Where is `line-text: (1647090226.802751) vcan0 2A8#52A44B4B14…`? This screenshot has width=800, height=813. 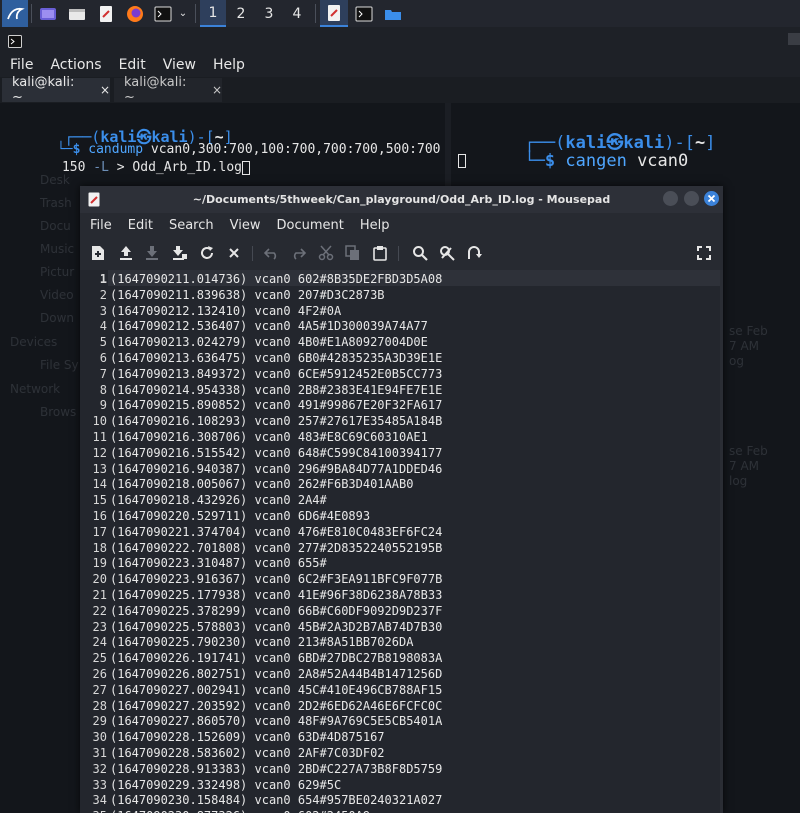
line-text: (1647090226.802751) vcan0 2A8#52A44B4B14… is located at coordinates (276, 674).